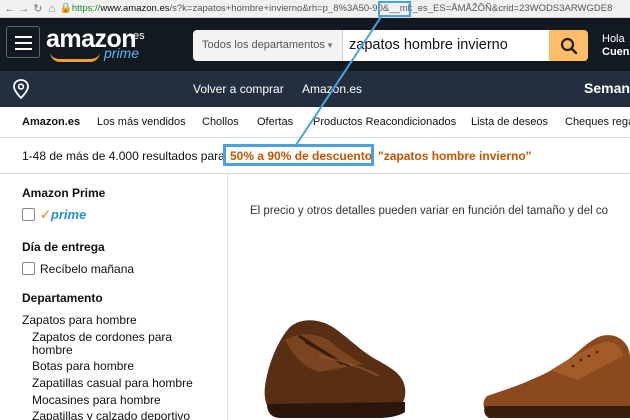 This screenshot has width=630, height=420. What do you see at coordinates (24, 9) in the screenshot?
I see `forward-icon: →` at bounding box center [24, 9].